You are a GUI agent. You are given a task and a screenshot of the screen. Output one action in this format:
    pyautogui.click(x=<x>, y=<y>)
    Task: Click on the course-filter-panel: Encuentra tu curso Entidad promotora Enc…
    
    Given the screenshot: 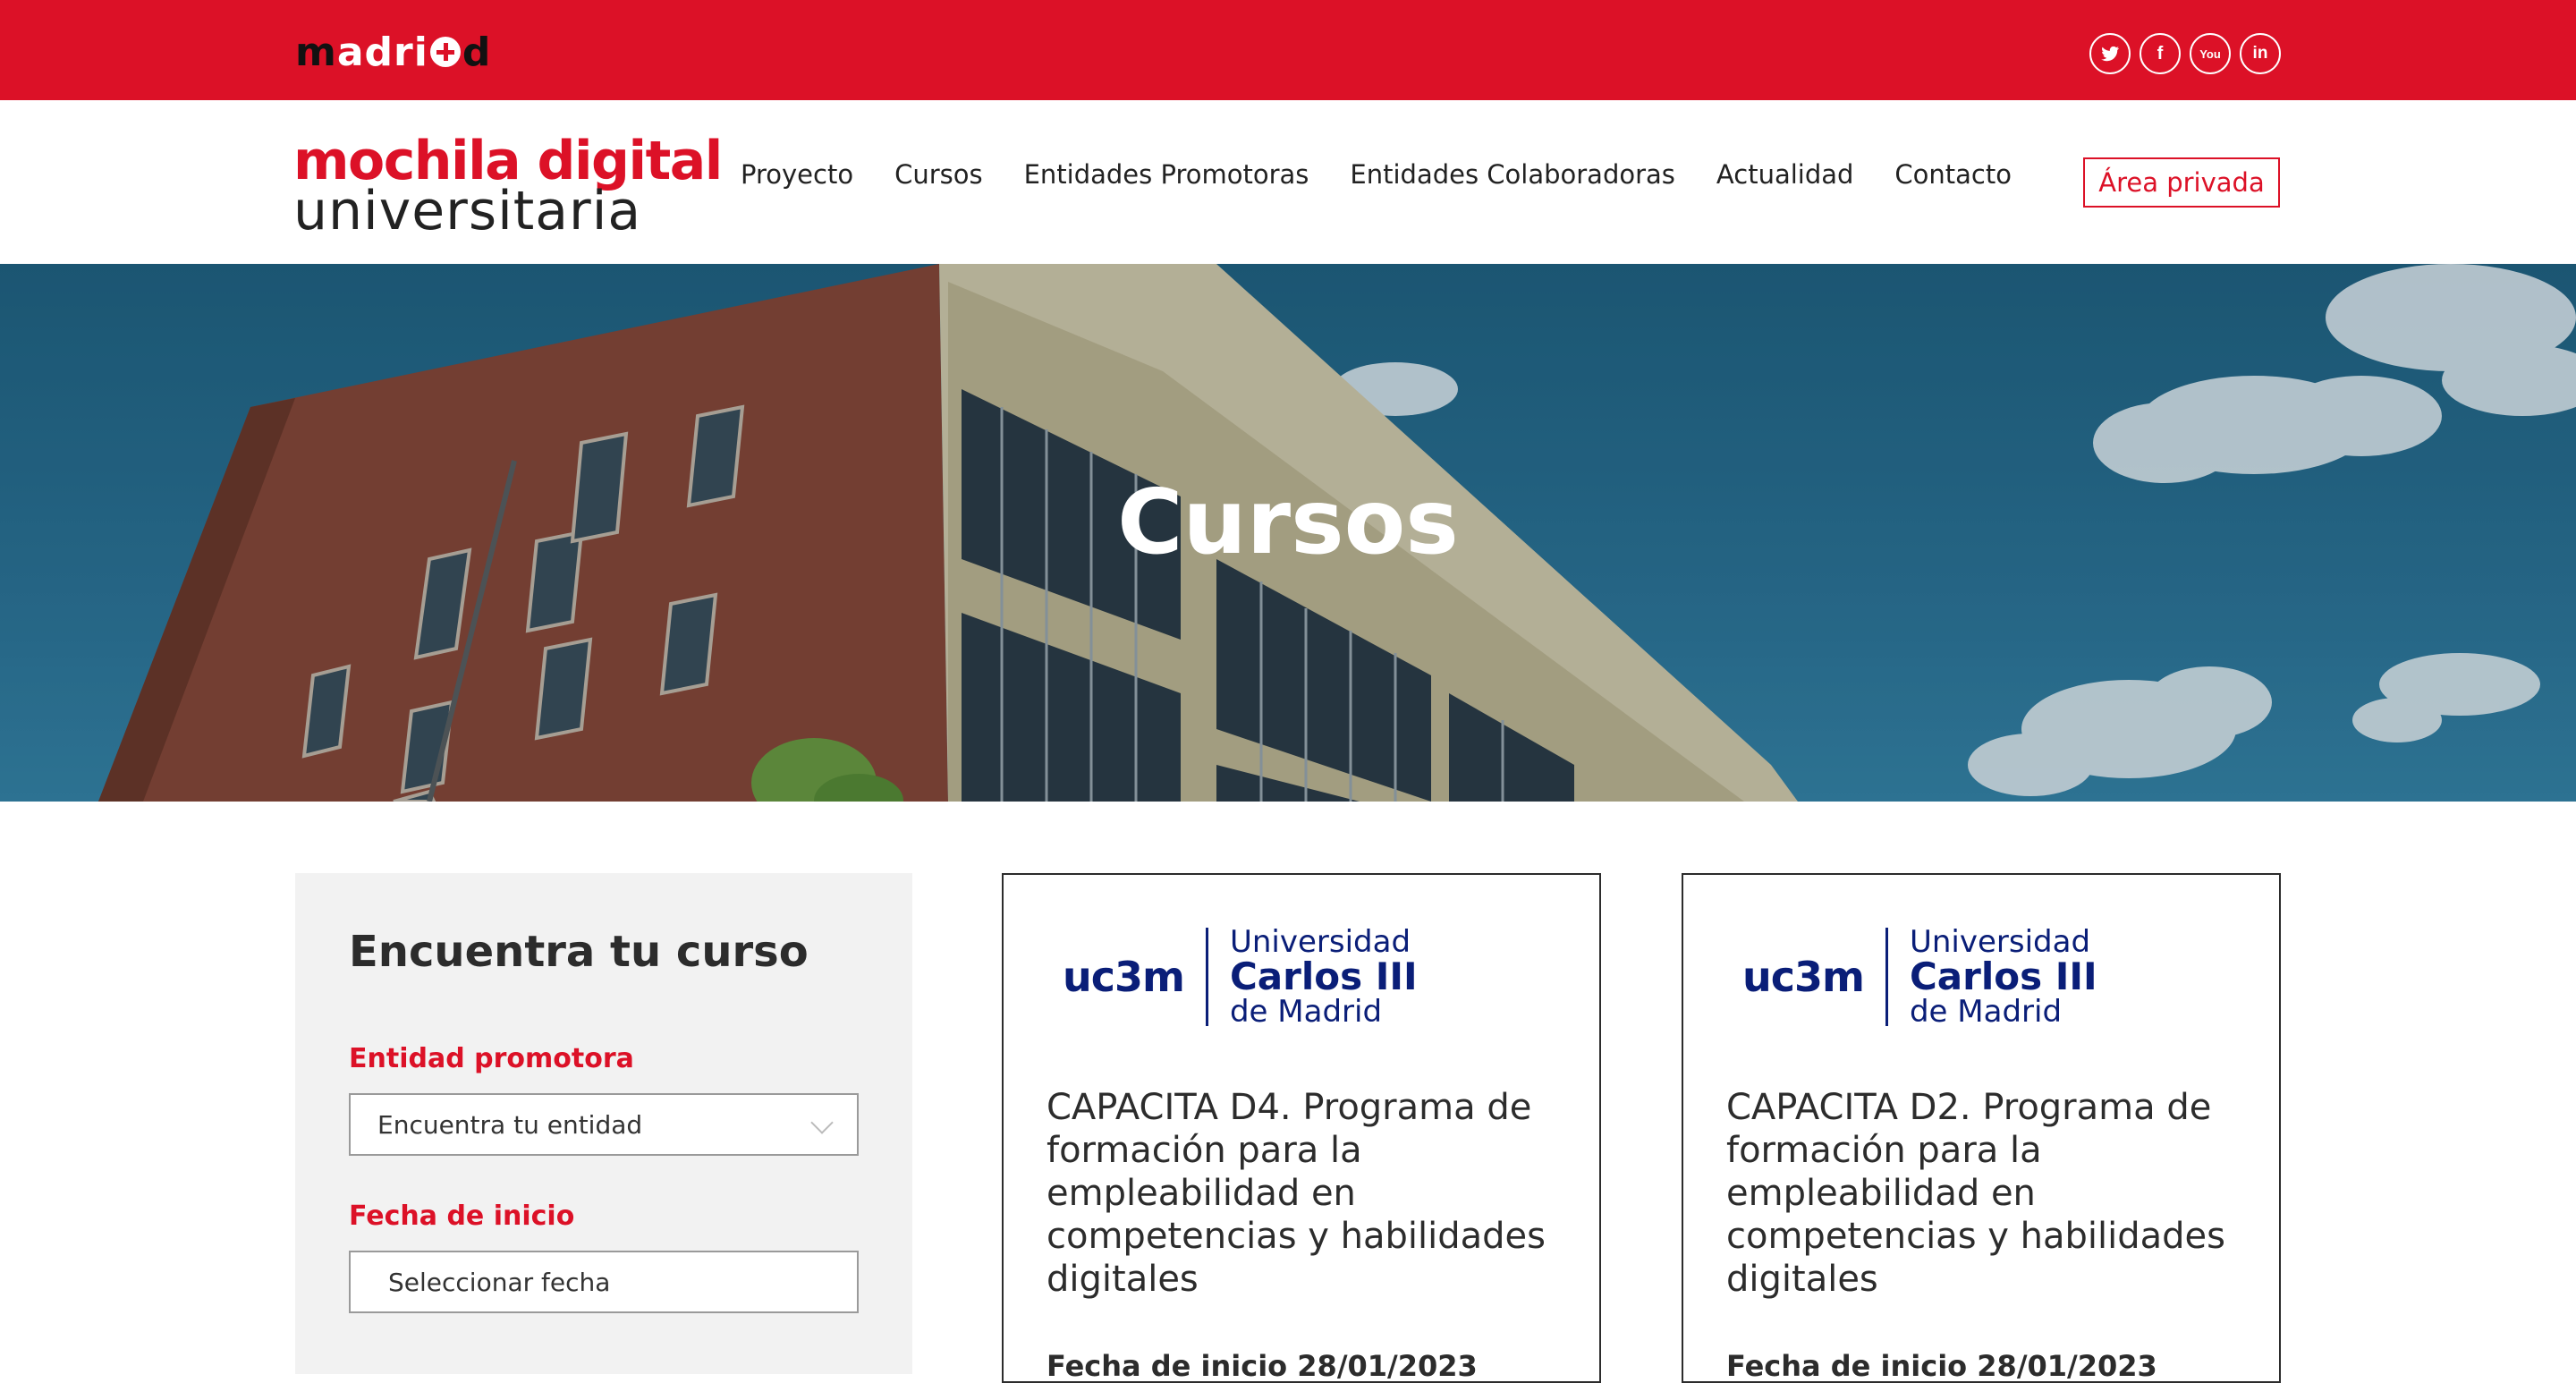 What is the action you would take?
    pyautogui.click(x=603, y=1123)
    